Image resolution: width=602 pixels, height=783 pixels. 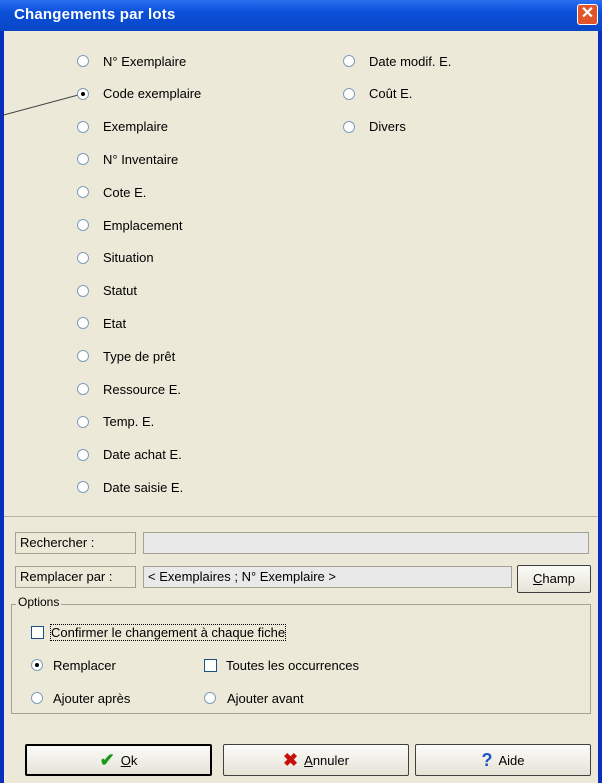 I want to click on field-option-label: Cote E., so click(x=124, y=192).